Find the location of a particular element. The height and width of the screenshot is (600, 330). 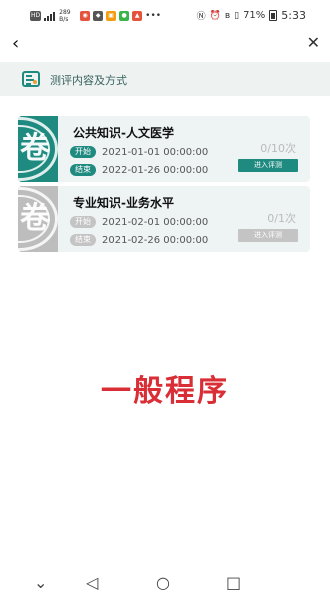

nfc-icon: Ⓝ is located at coordinates (201, 17).